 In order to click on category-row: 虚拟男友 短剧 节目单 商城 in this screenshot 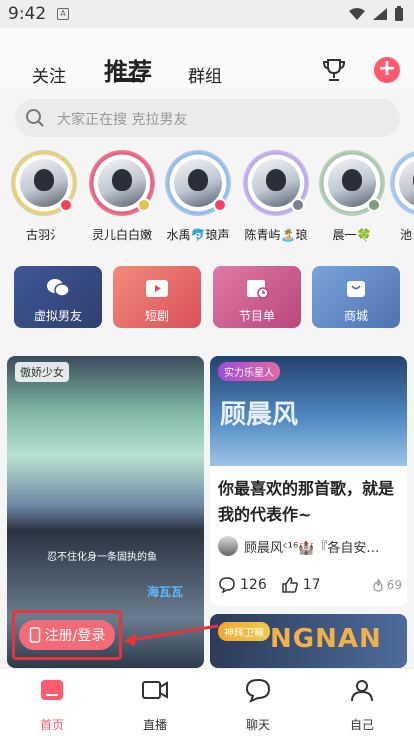, I will do `click(207, 298)`.